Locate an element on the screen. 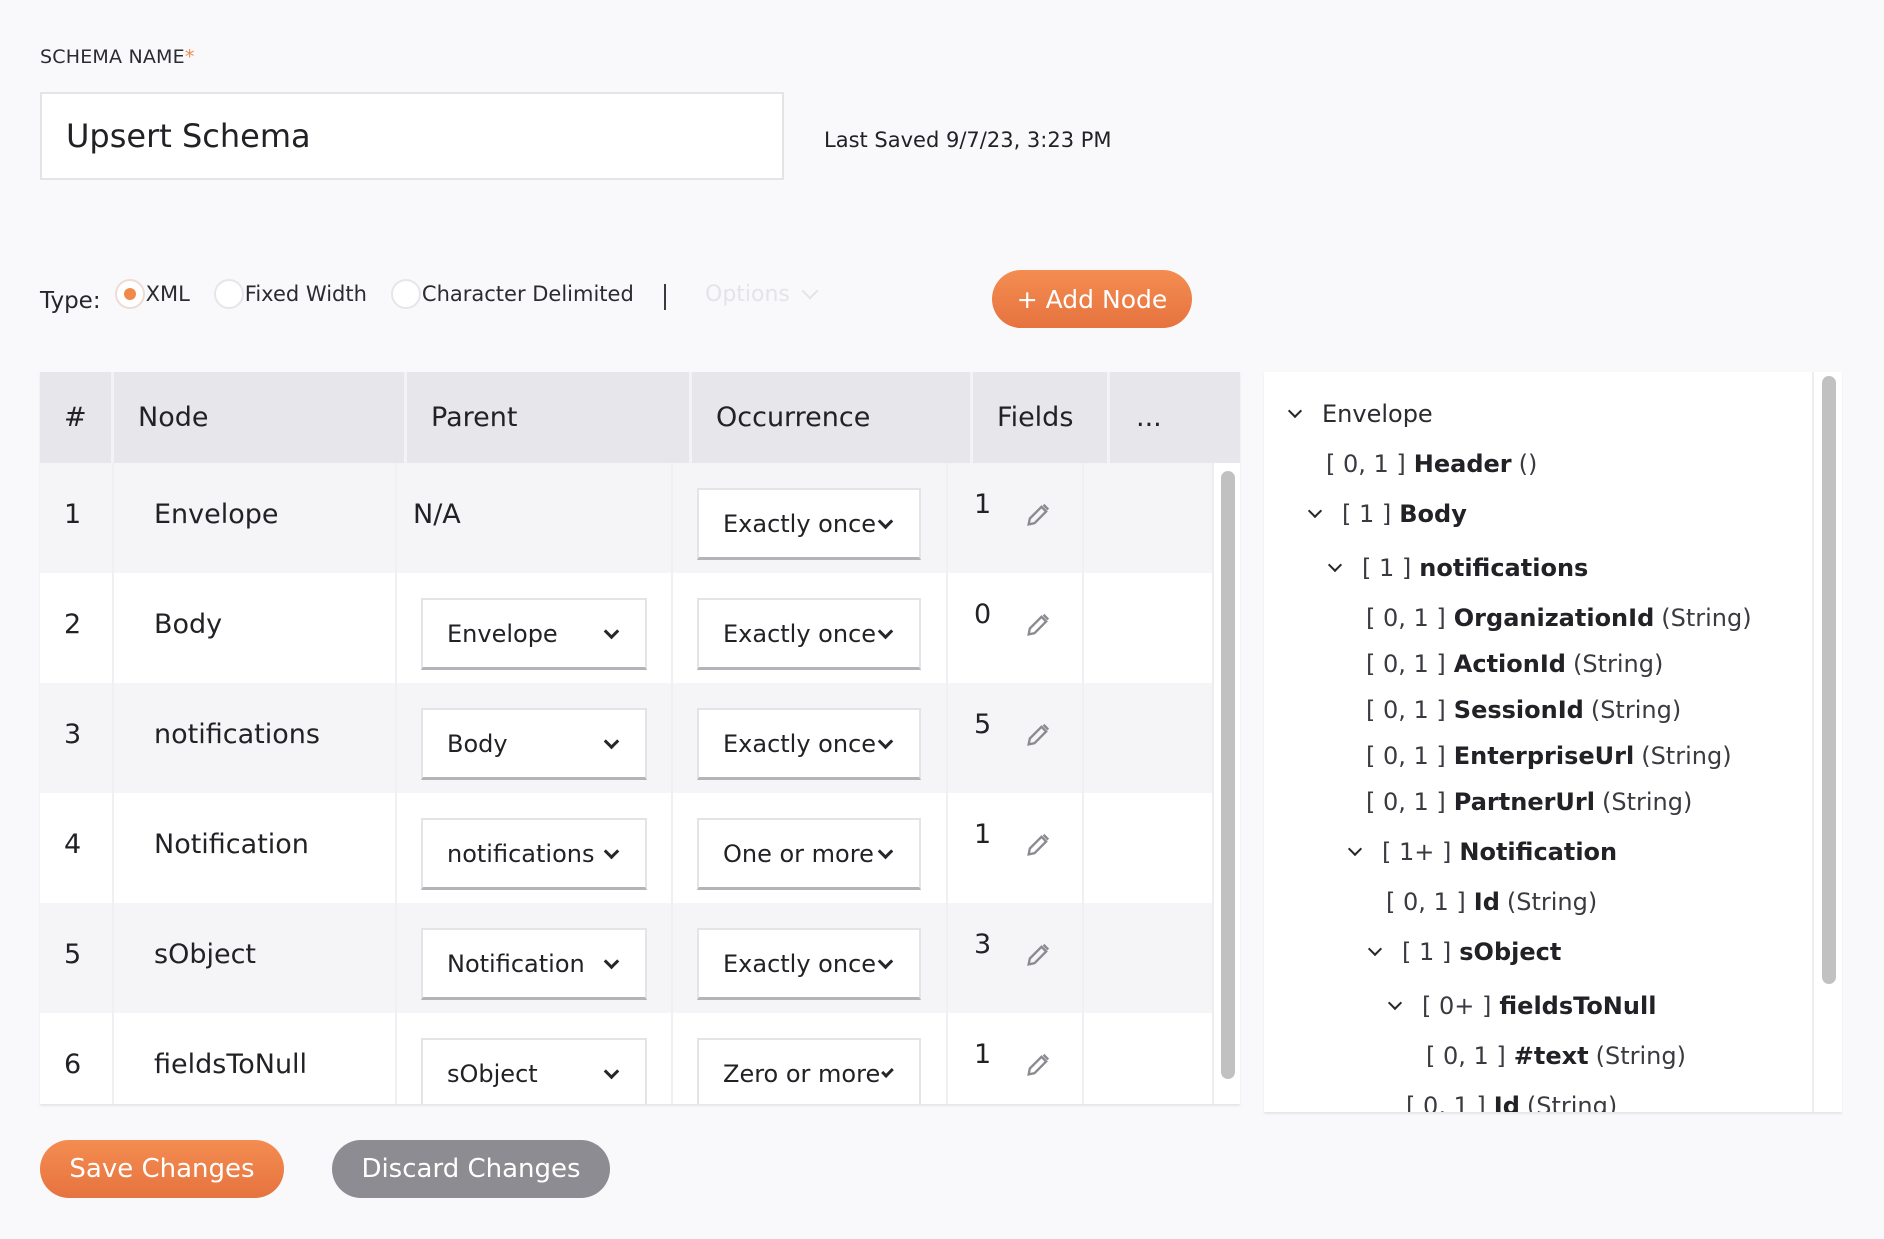 The image size is (1884, 1239). type-divider is located at coordinates (665, 297).